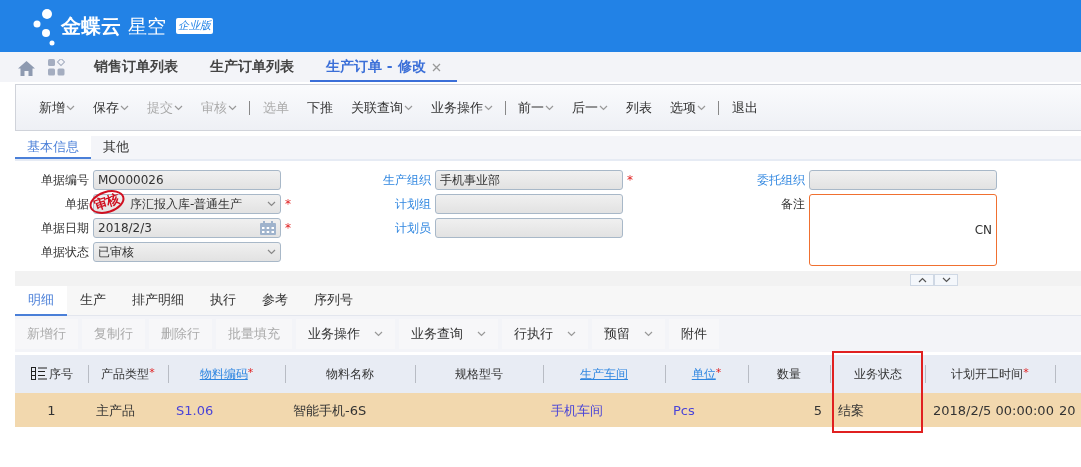 This screenshot has height=467, width=1081. What do you see at coordinates (529, 180) in the screenshot?
I see `input-field: 手机事业部` at bounding box center [529, 180].